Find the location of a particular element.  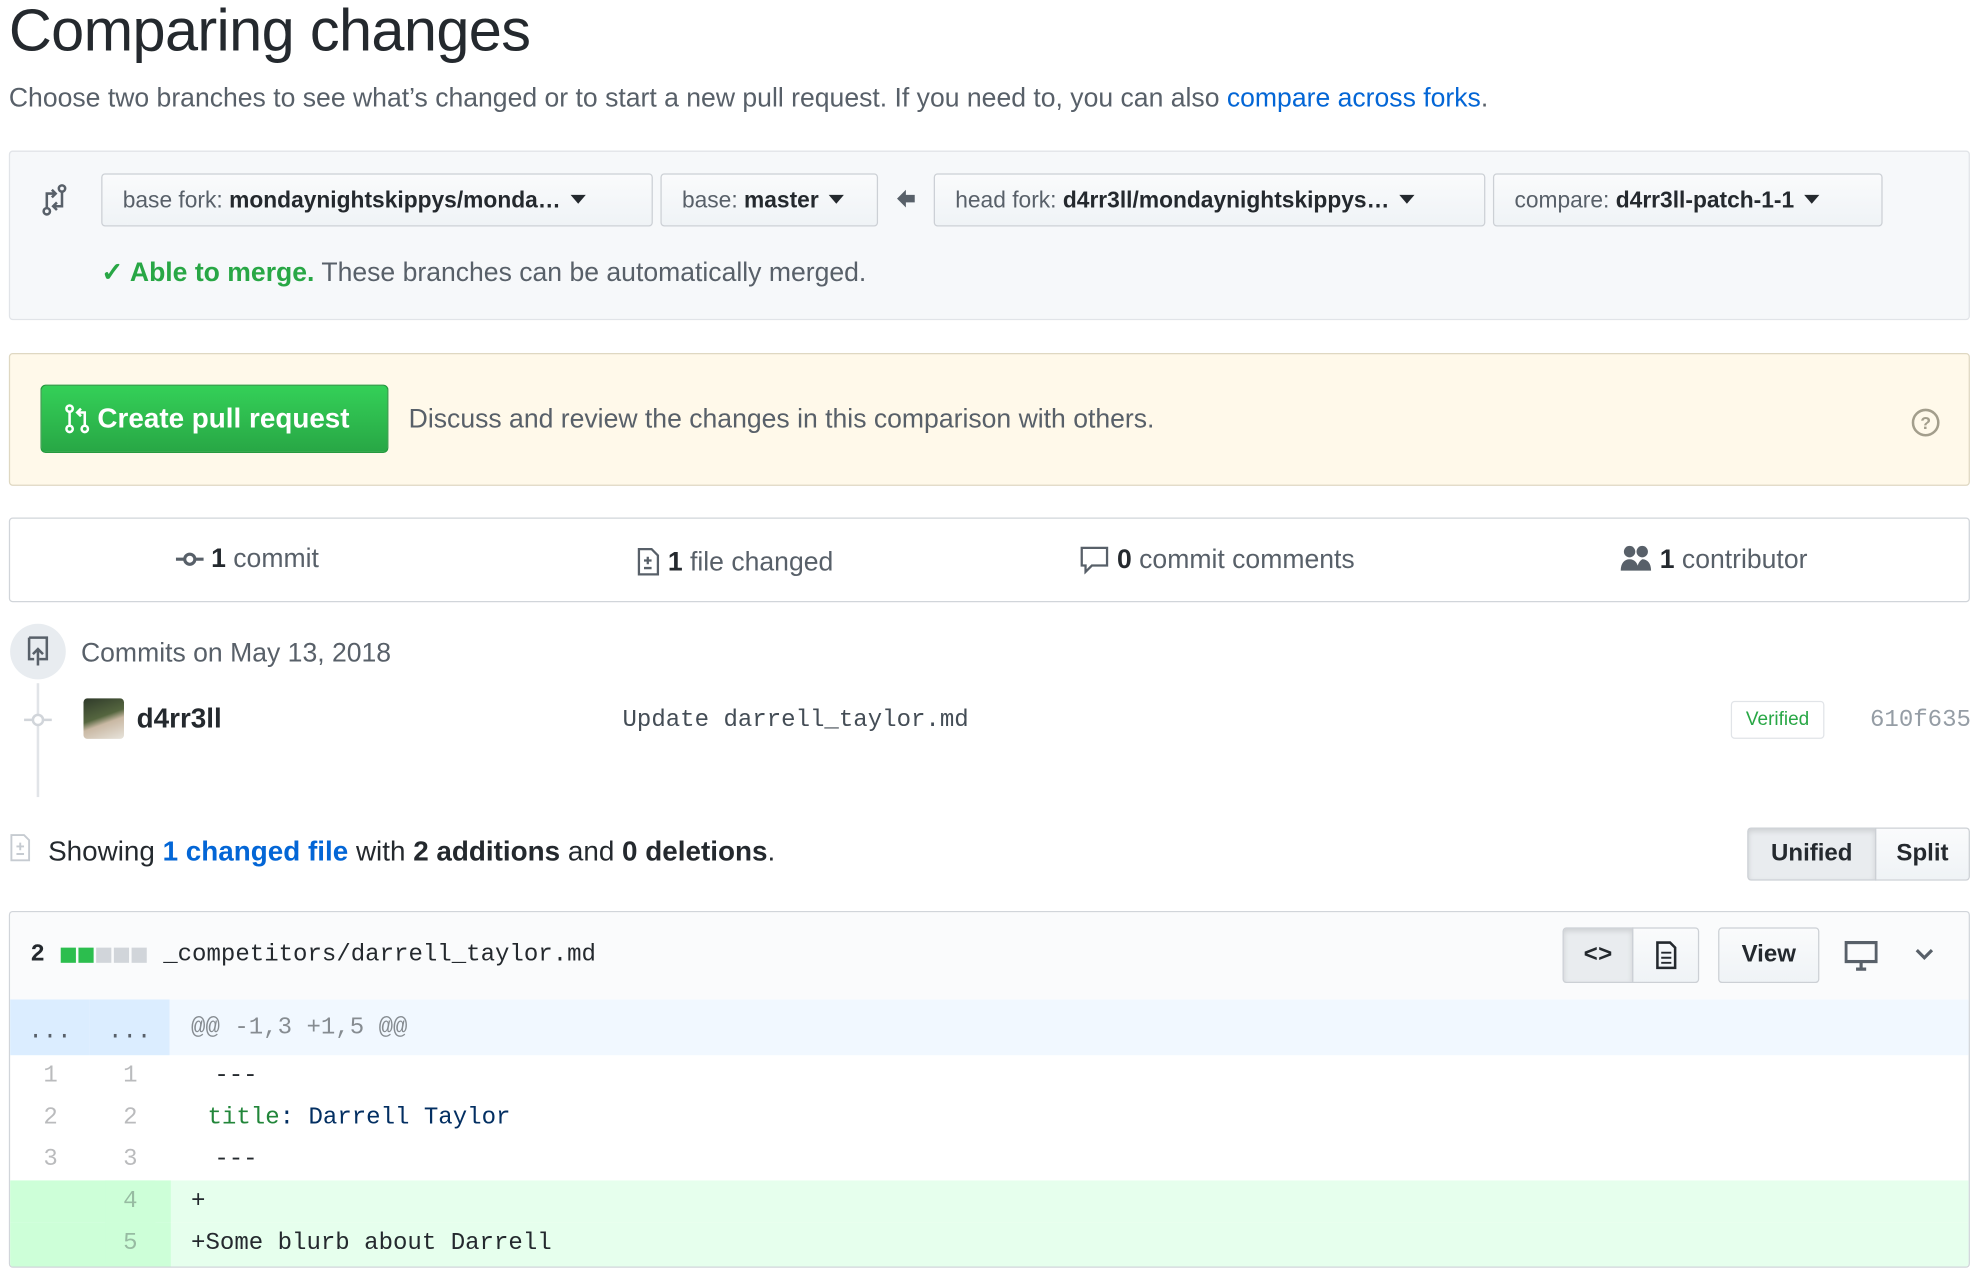

unified-view-button: Unified is located at coordinates (1812, 854).